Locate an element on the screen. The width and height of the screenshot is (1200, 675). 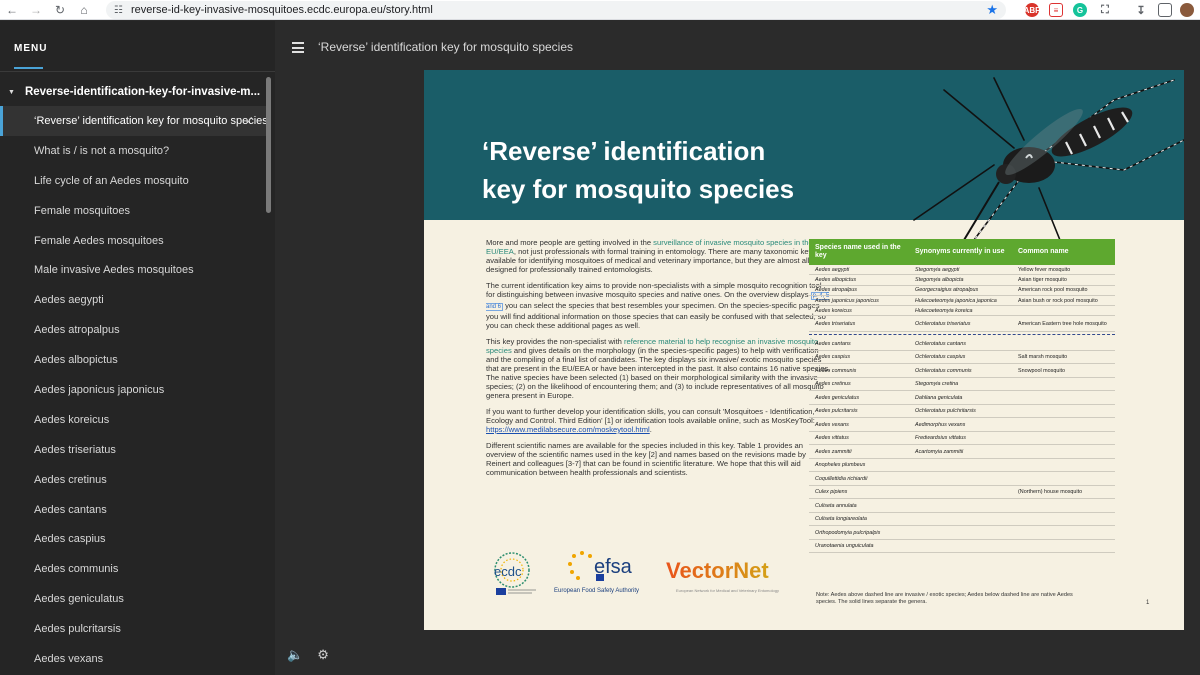
table-cell: Aedes pulcritarsis is located at coordinates (836, 411).